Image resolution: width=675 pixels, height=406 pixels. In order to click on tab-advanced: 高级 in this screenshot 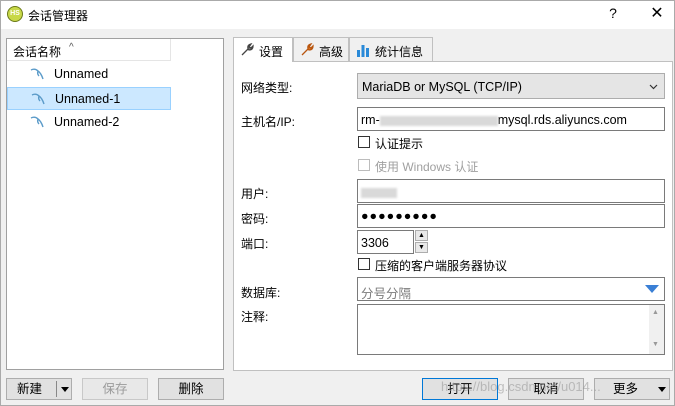, I will do `click(321, 49)`.